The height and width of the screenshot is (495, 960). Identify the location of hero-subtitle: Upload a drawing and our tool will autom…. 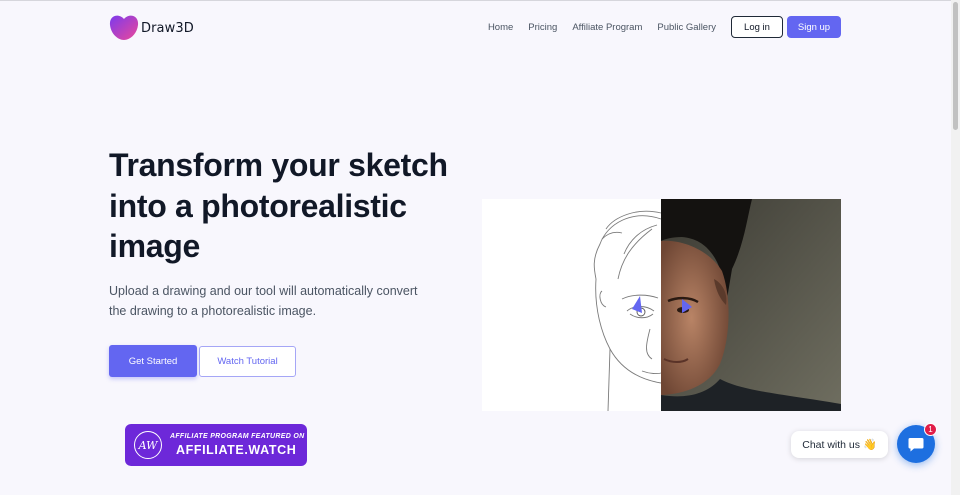
(263, 301).